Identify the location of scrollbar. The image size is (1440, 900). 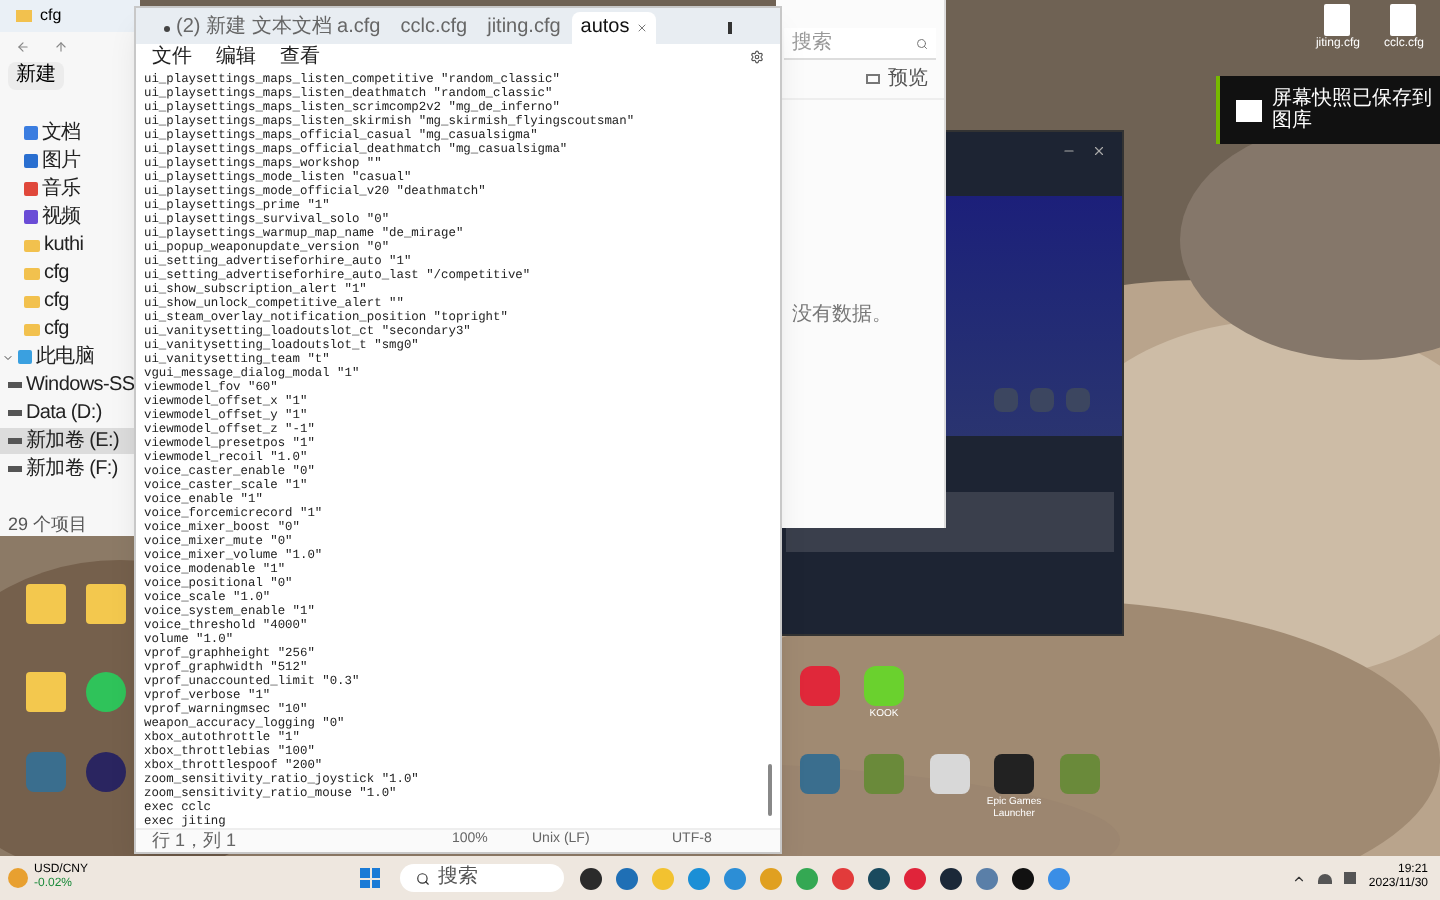
(770, 790).